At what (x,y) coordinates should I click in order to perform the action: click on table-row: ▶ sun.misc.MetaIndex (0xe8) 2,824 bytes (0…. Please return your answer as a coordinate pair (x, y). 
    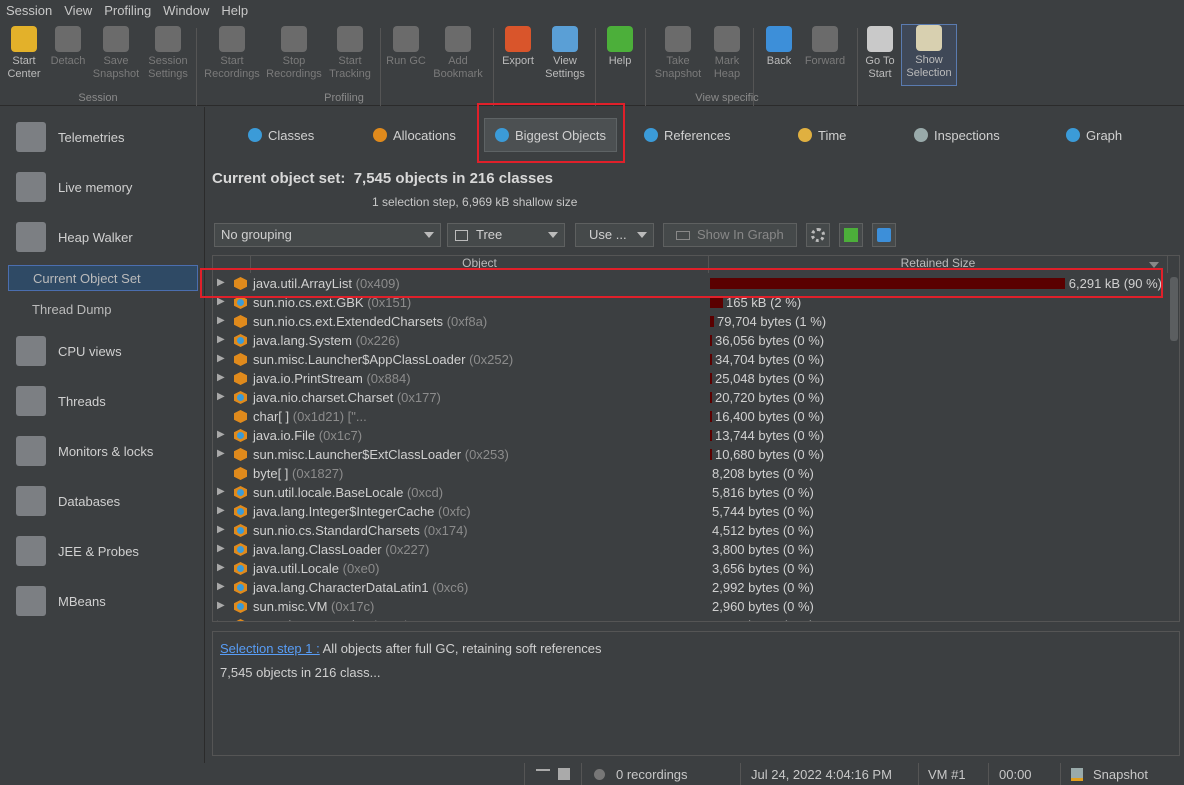
    Looking at the image, I should click on (690, 618).